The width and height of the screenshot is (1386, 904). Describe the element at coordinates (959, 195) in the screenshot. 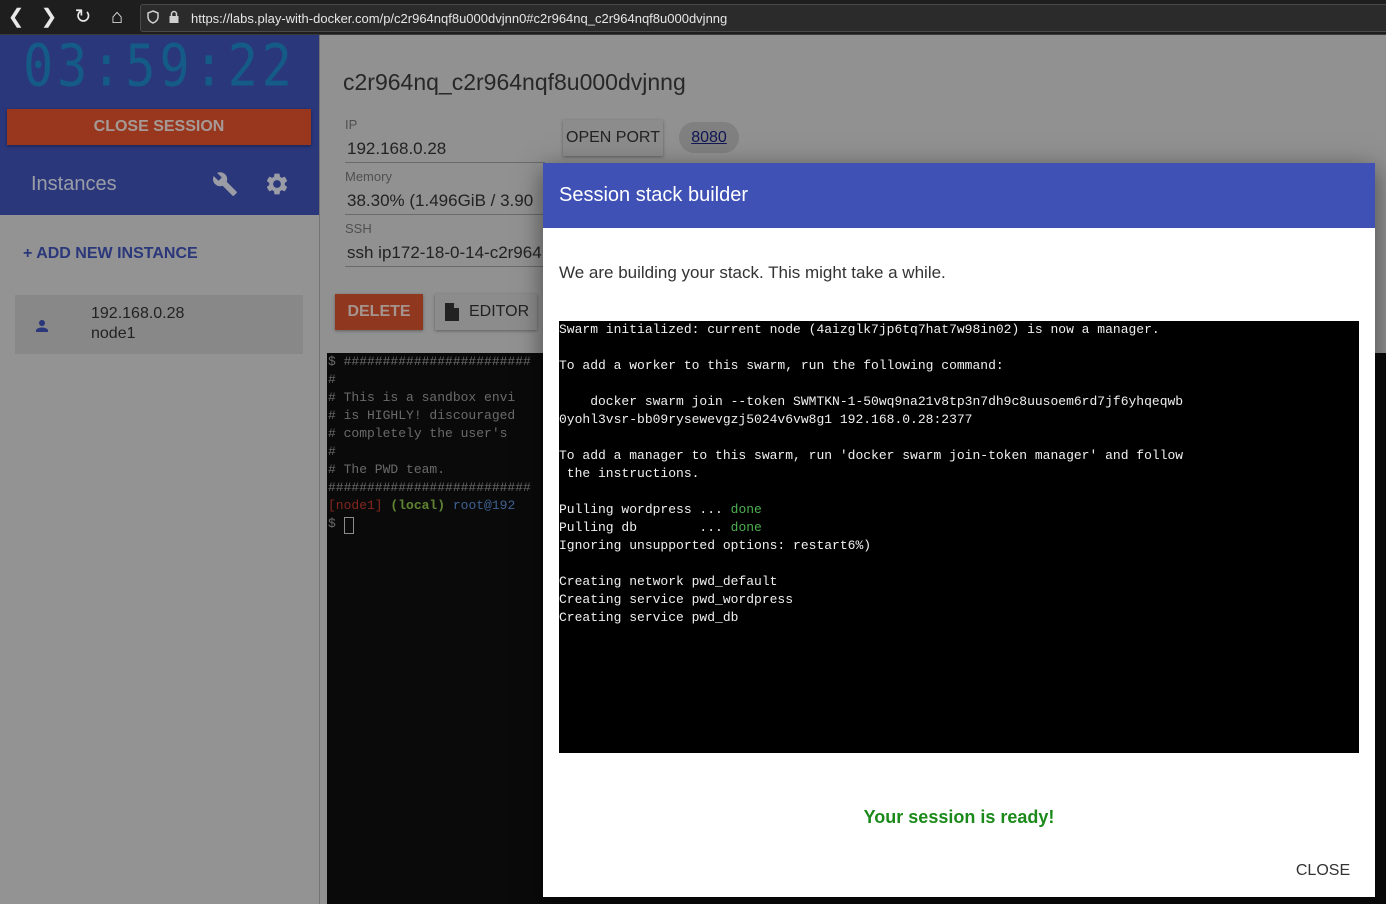

I see `dialog-header: Session stack builder` at that location.